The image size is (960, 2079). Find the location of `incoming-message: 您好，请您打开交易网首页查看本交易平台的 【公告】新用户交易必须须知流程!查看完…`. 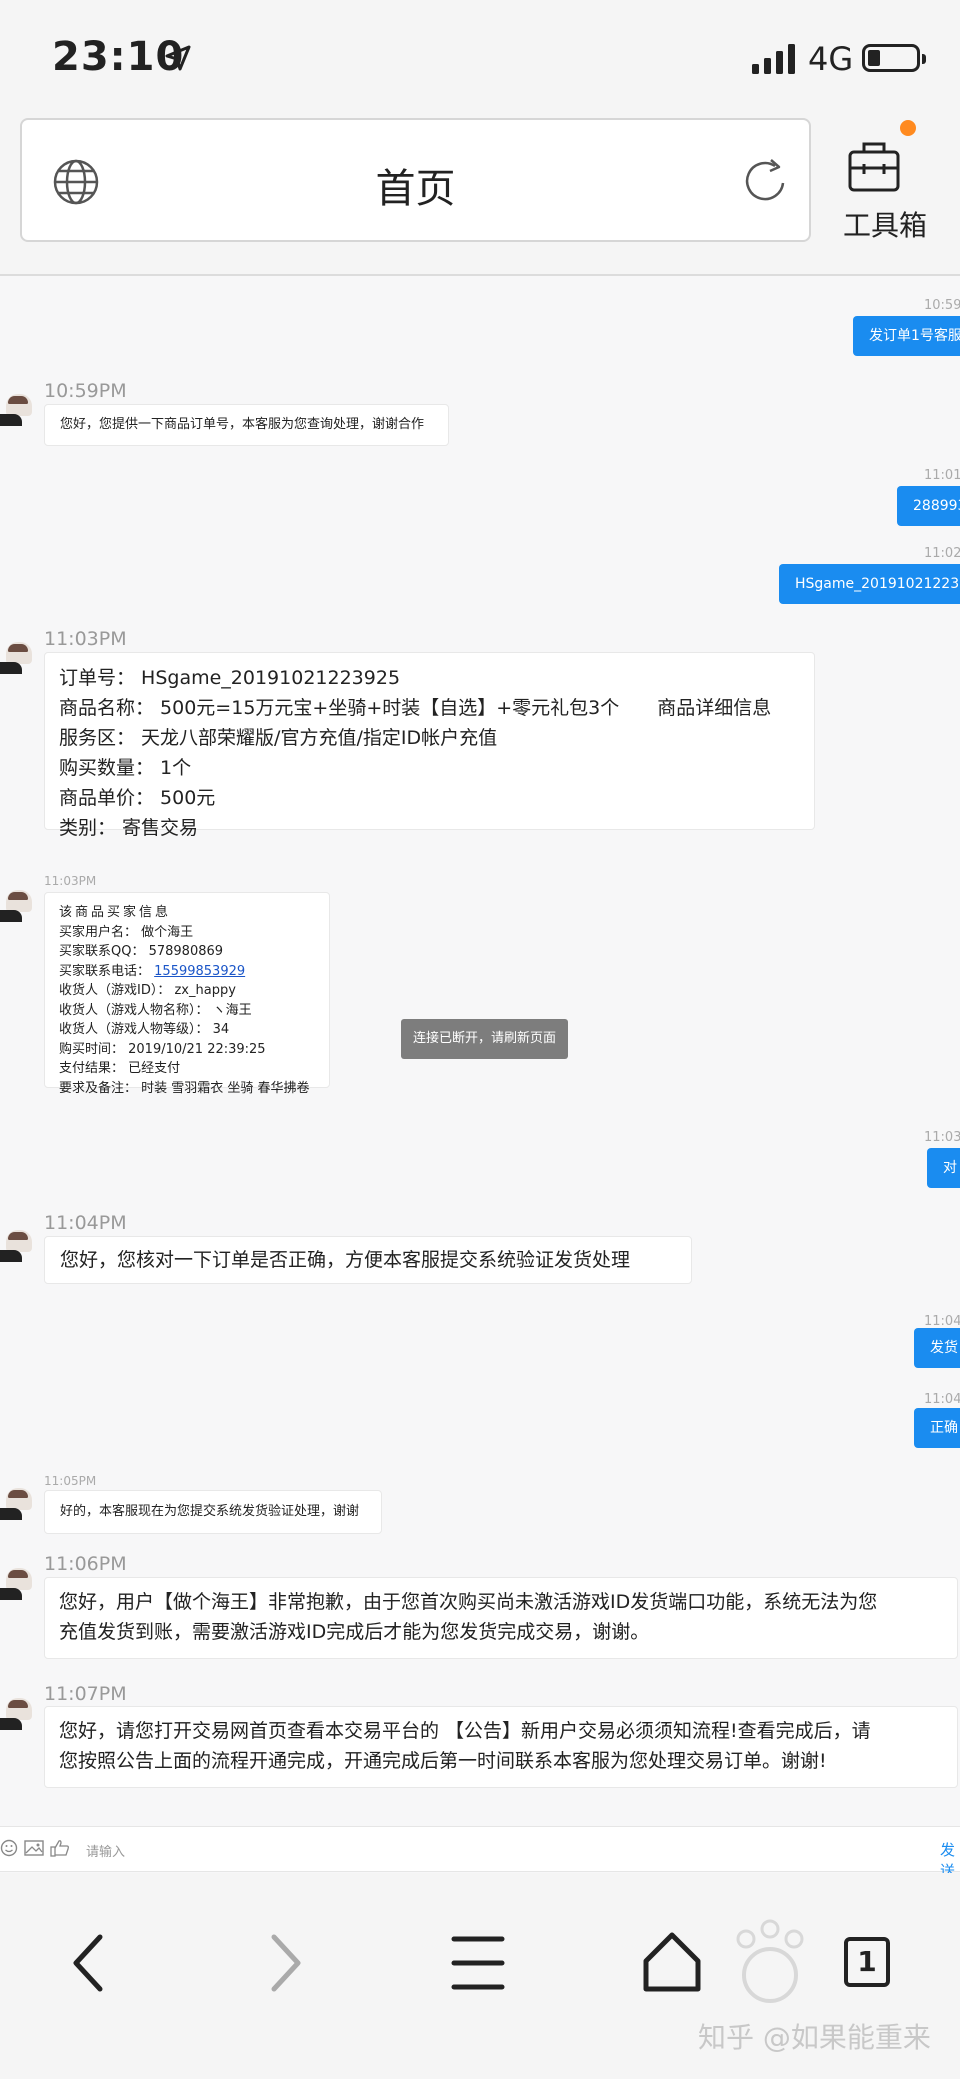

incoming-message: 您好，请您打开交易网首页查看本交易平台的 【公告】新用户交易必须须知流程!查看完… is located at coordinates (501, 1747).